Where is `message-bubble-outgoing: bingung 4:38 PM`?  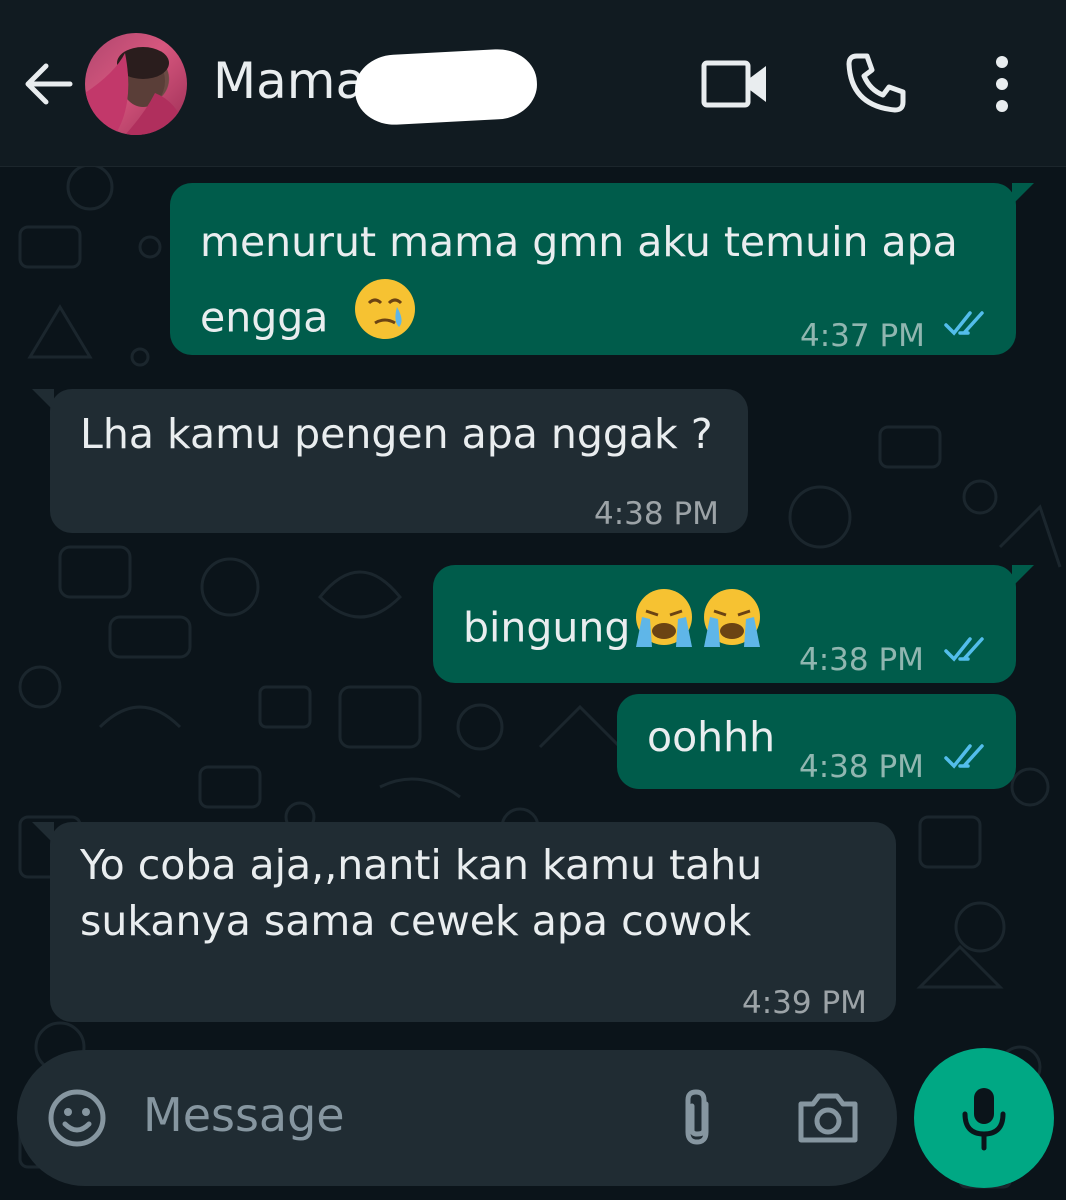
message-bubble-outgoing: bingung 4:38 PM is located at coordinates (733, 624).